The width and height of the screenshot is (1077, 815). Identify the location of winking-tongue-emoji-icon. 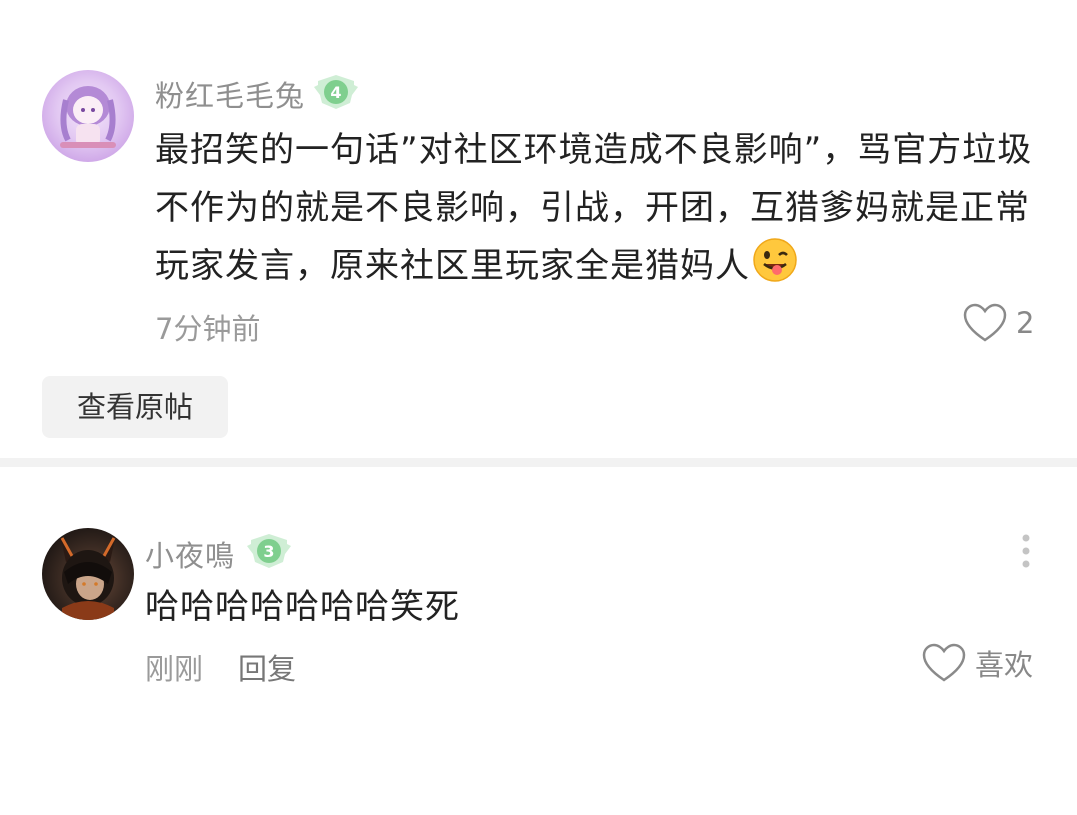
(775, 269).